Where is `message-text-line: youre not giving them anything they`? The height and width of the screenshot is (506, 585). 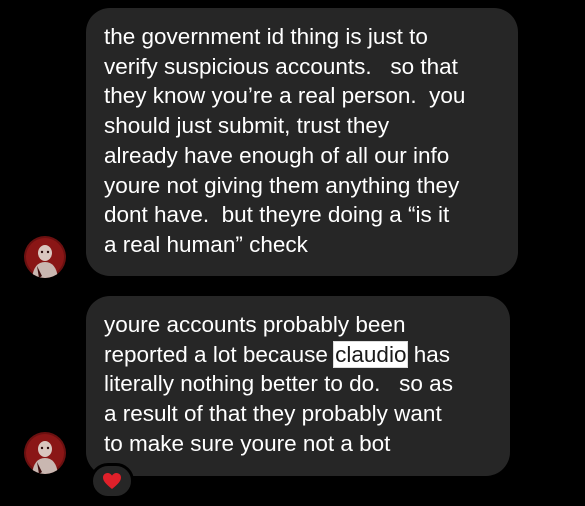 message-text-line: youre not giving them anything they is located at coordinates (282, 185).